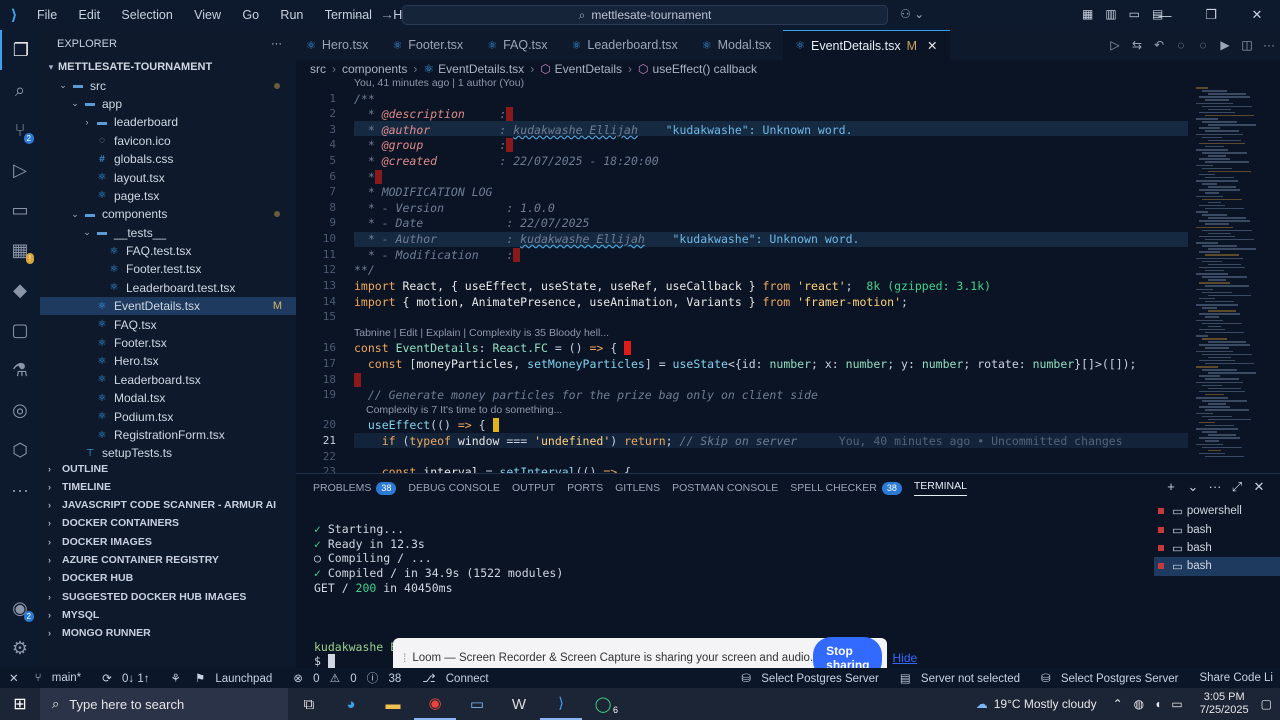 This screenshot has width=1280, height=720. What do you see at coordinates (1237, 487) in the screenshot?
I see `maximize-panel-icon: ⤢` at bounding box center [1237, 487].